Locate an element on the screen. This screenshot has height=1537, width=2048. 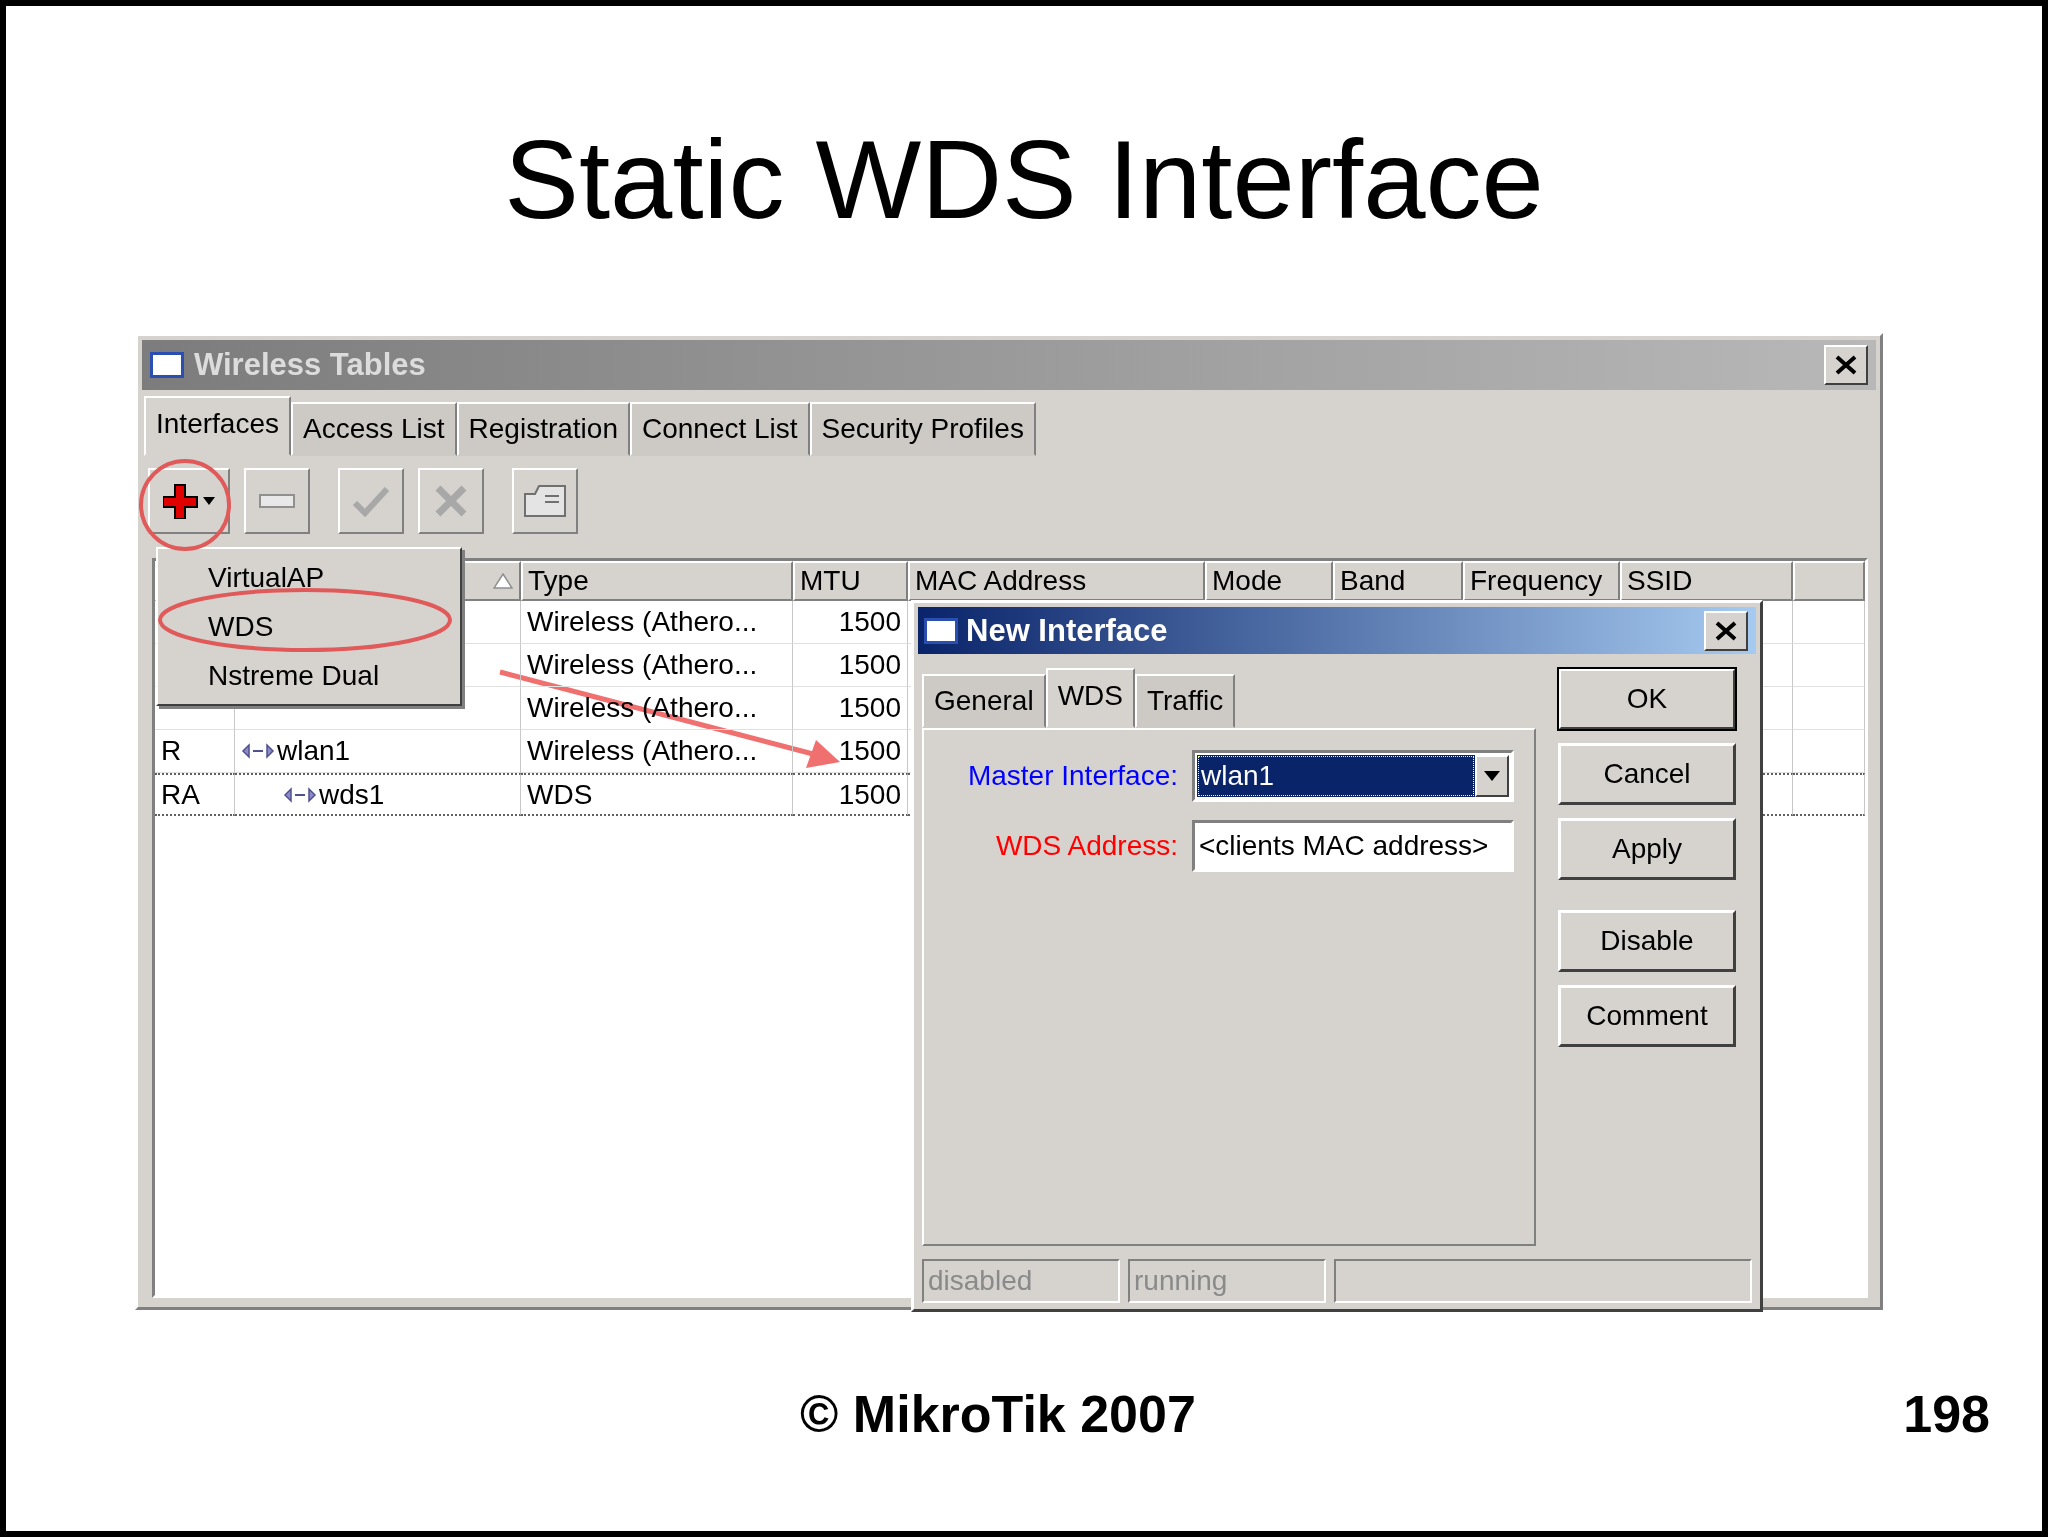
column-header: Band is located at coordinates (1398, 581).